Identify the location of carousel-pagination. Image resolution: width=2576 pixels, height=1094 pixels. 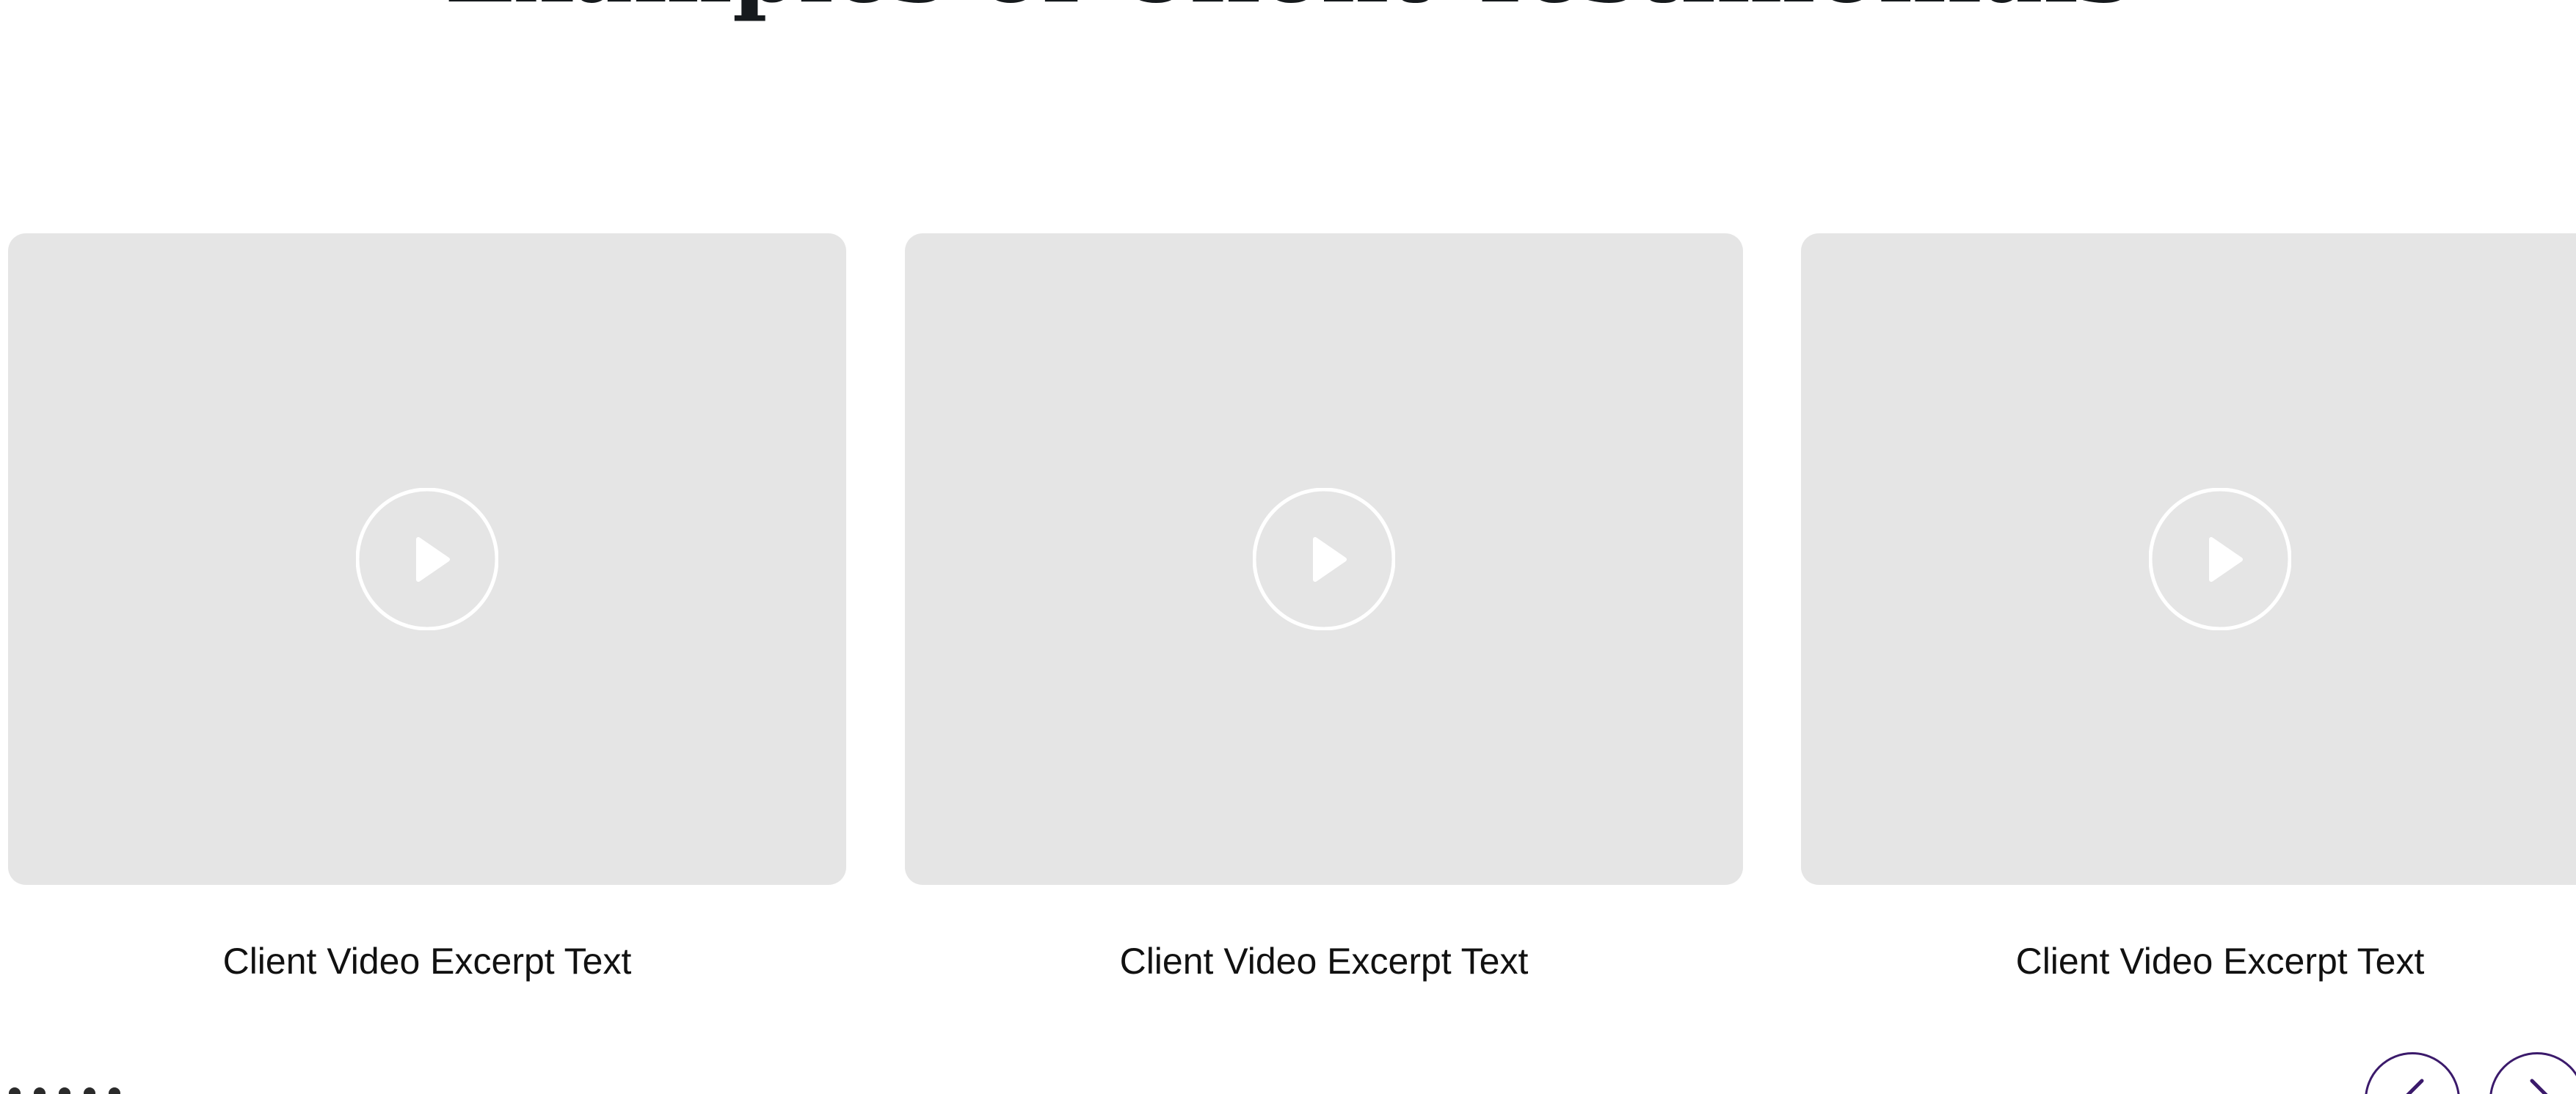
(64, 1090).